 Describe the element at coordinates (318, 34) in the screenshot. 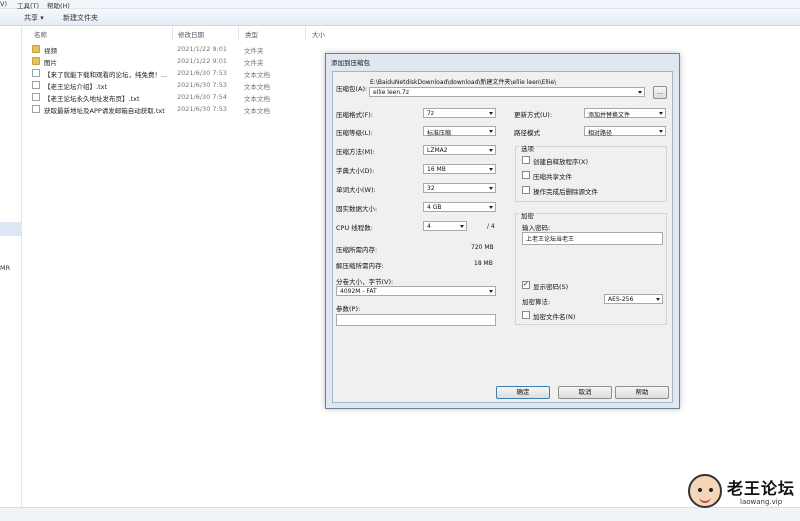

I see `column-header-size: 大小` at that location.